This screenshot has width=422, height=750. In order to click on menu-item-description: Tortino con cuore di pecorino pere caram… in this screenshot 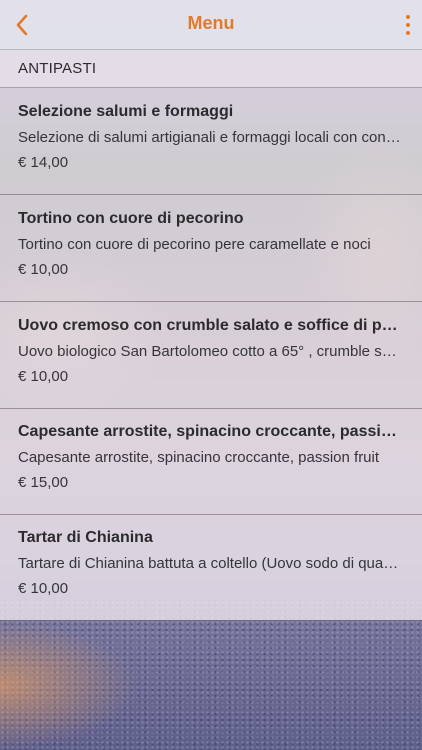, I will do `click(194, 244)`.